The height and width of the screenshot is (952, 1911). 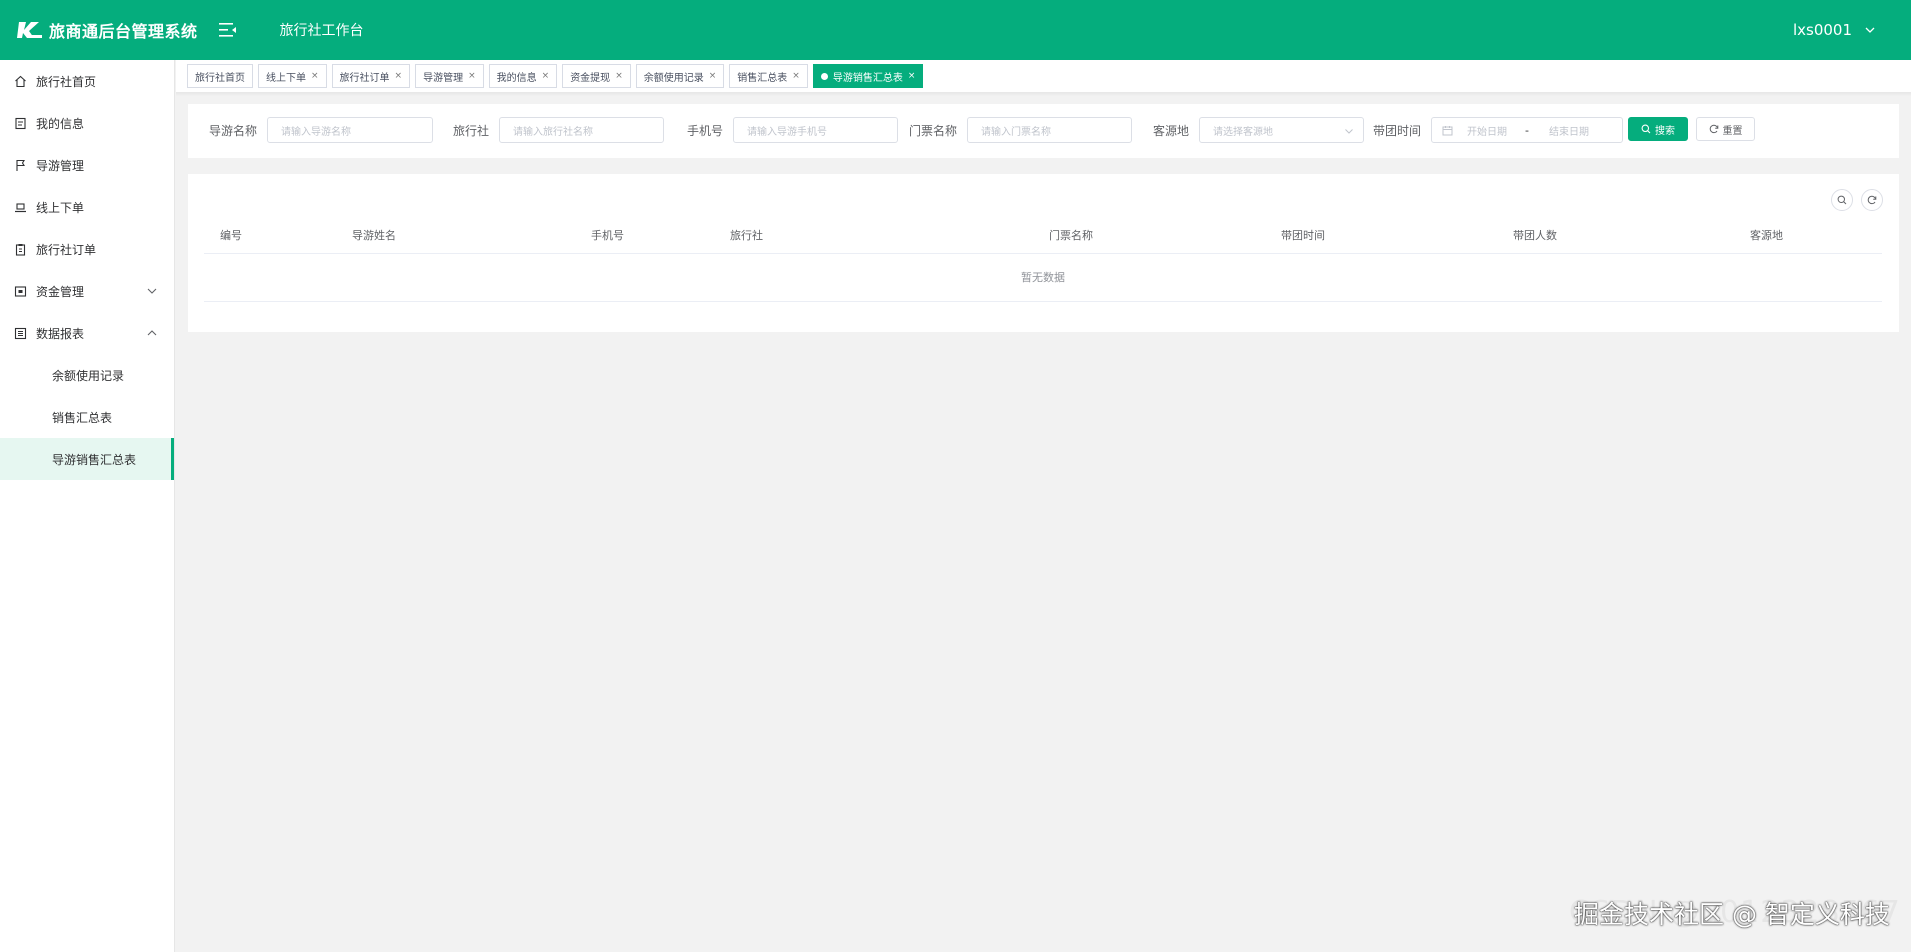 What do you see at coordinates (762, 78) in the screenshot?
I see `tab-label: 销售汇总表` at bounding box center [762, 78].